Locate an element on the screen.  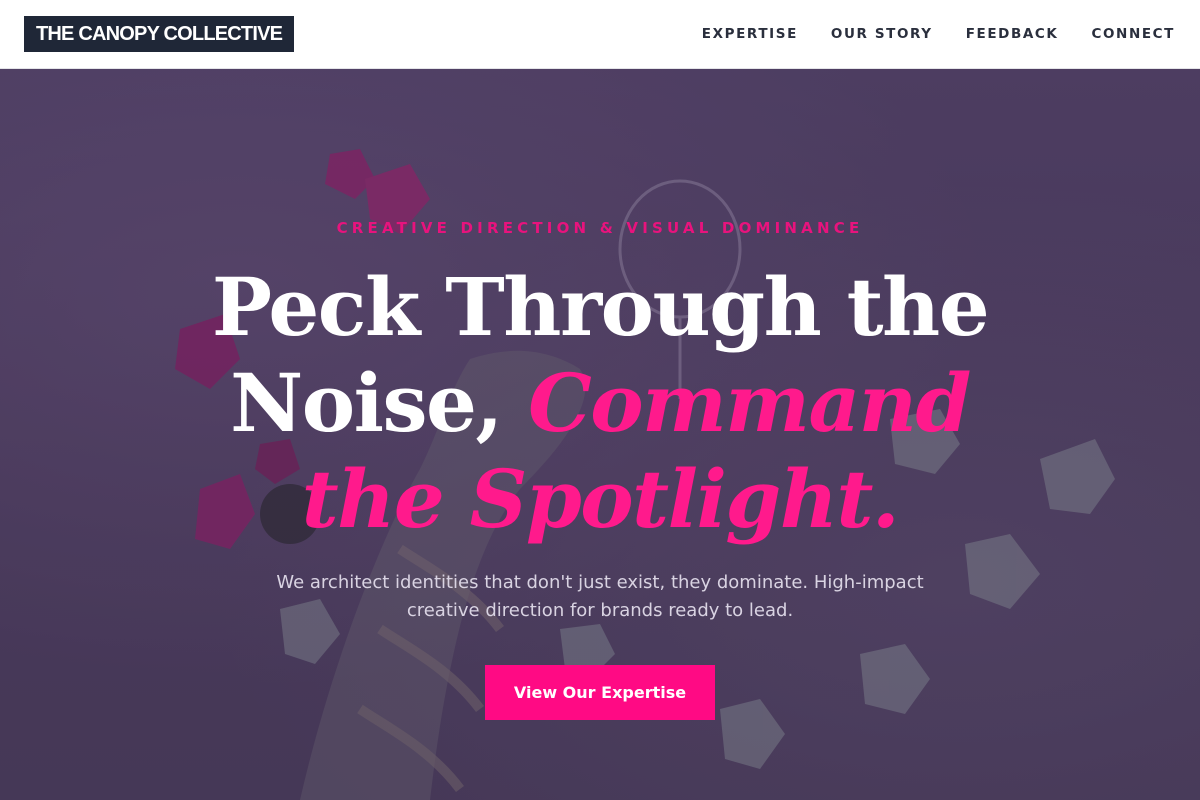
nav-link-connect: CONNECT is located at coordinates (1133, 34).